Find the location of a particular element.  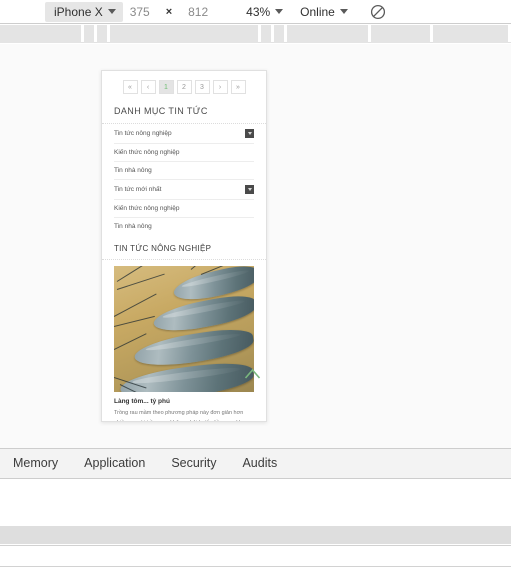

panel-bottom-line is located at coordinates (255, 566).